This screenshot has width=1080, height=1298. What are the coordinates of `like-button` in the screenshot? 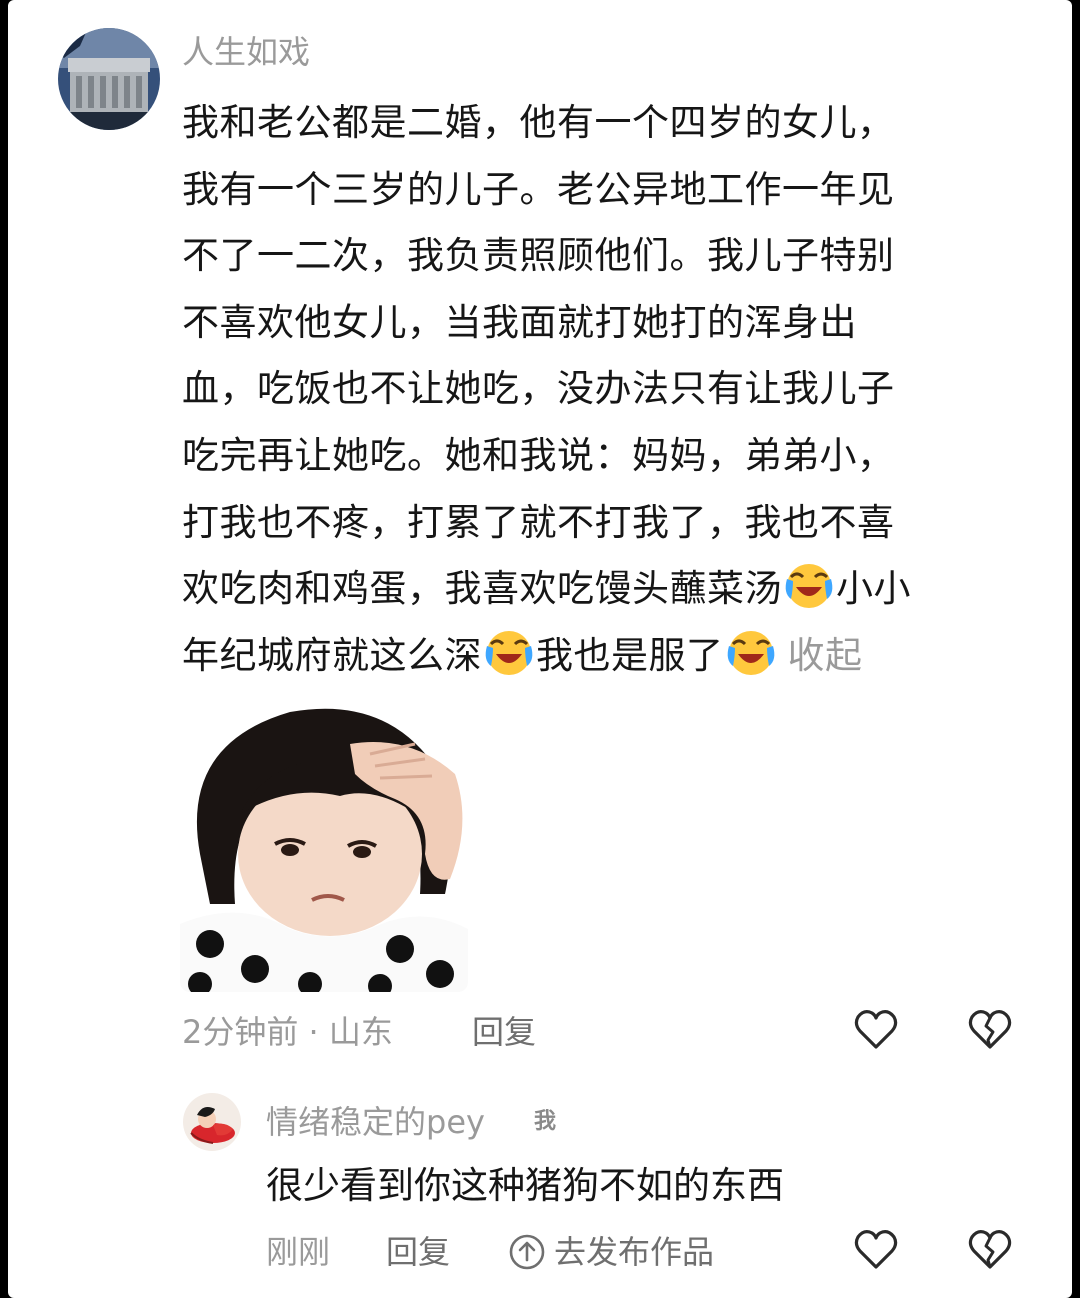 It's located at (876, 1030).